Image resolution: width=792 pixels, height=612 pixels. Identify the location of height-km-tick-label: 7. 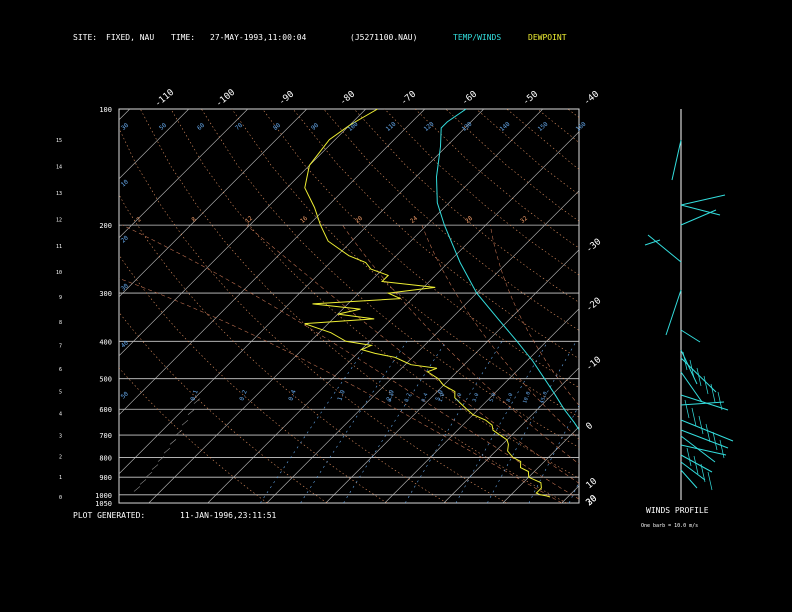
(60, 347).